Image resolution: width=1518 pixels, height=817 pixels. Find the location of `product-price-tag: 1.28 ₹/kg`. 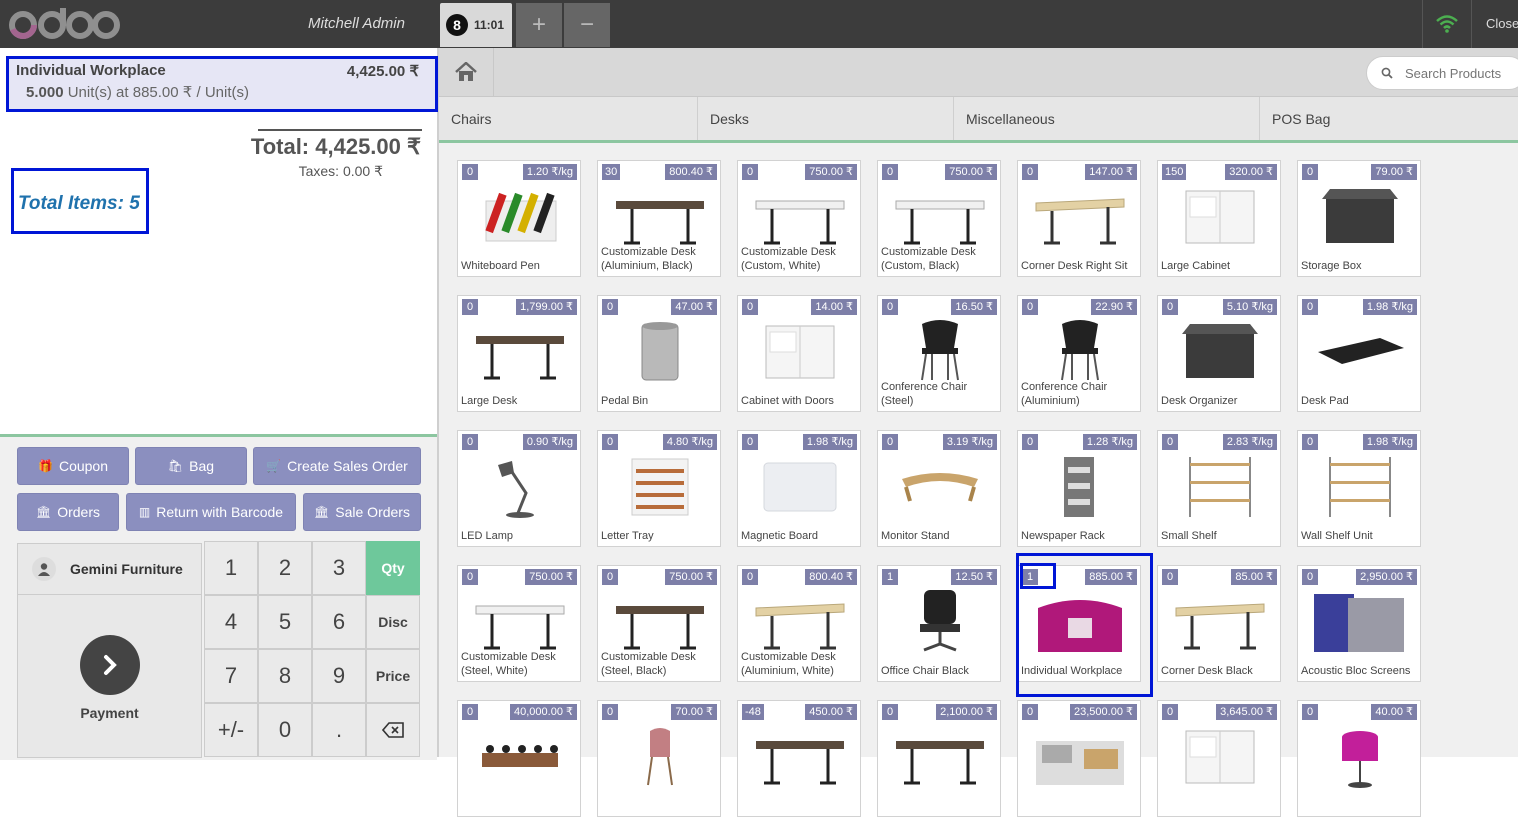

product-price-tag: 1.28 ₹/kg is located at coordinates (1109, 442).